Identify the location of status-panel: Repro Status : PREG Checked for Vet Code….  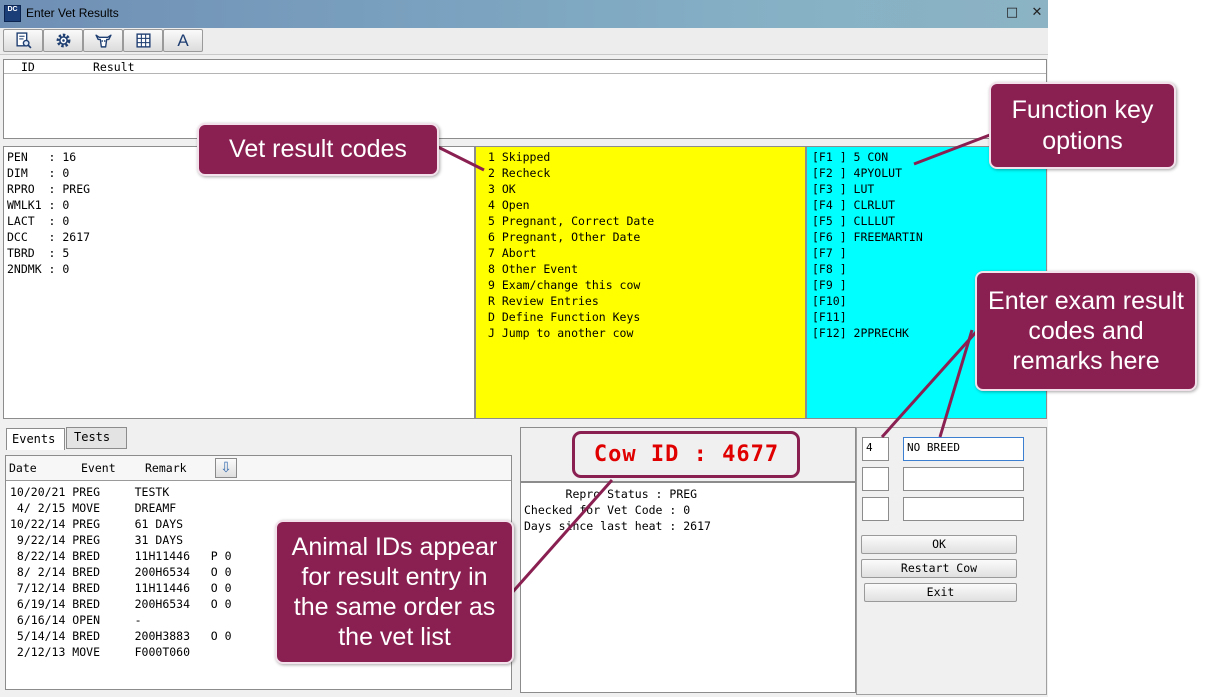
(688, 587).